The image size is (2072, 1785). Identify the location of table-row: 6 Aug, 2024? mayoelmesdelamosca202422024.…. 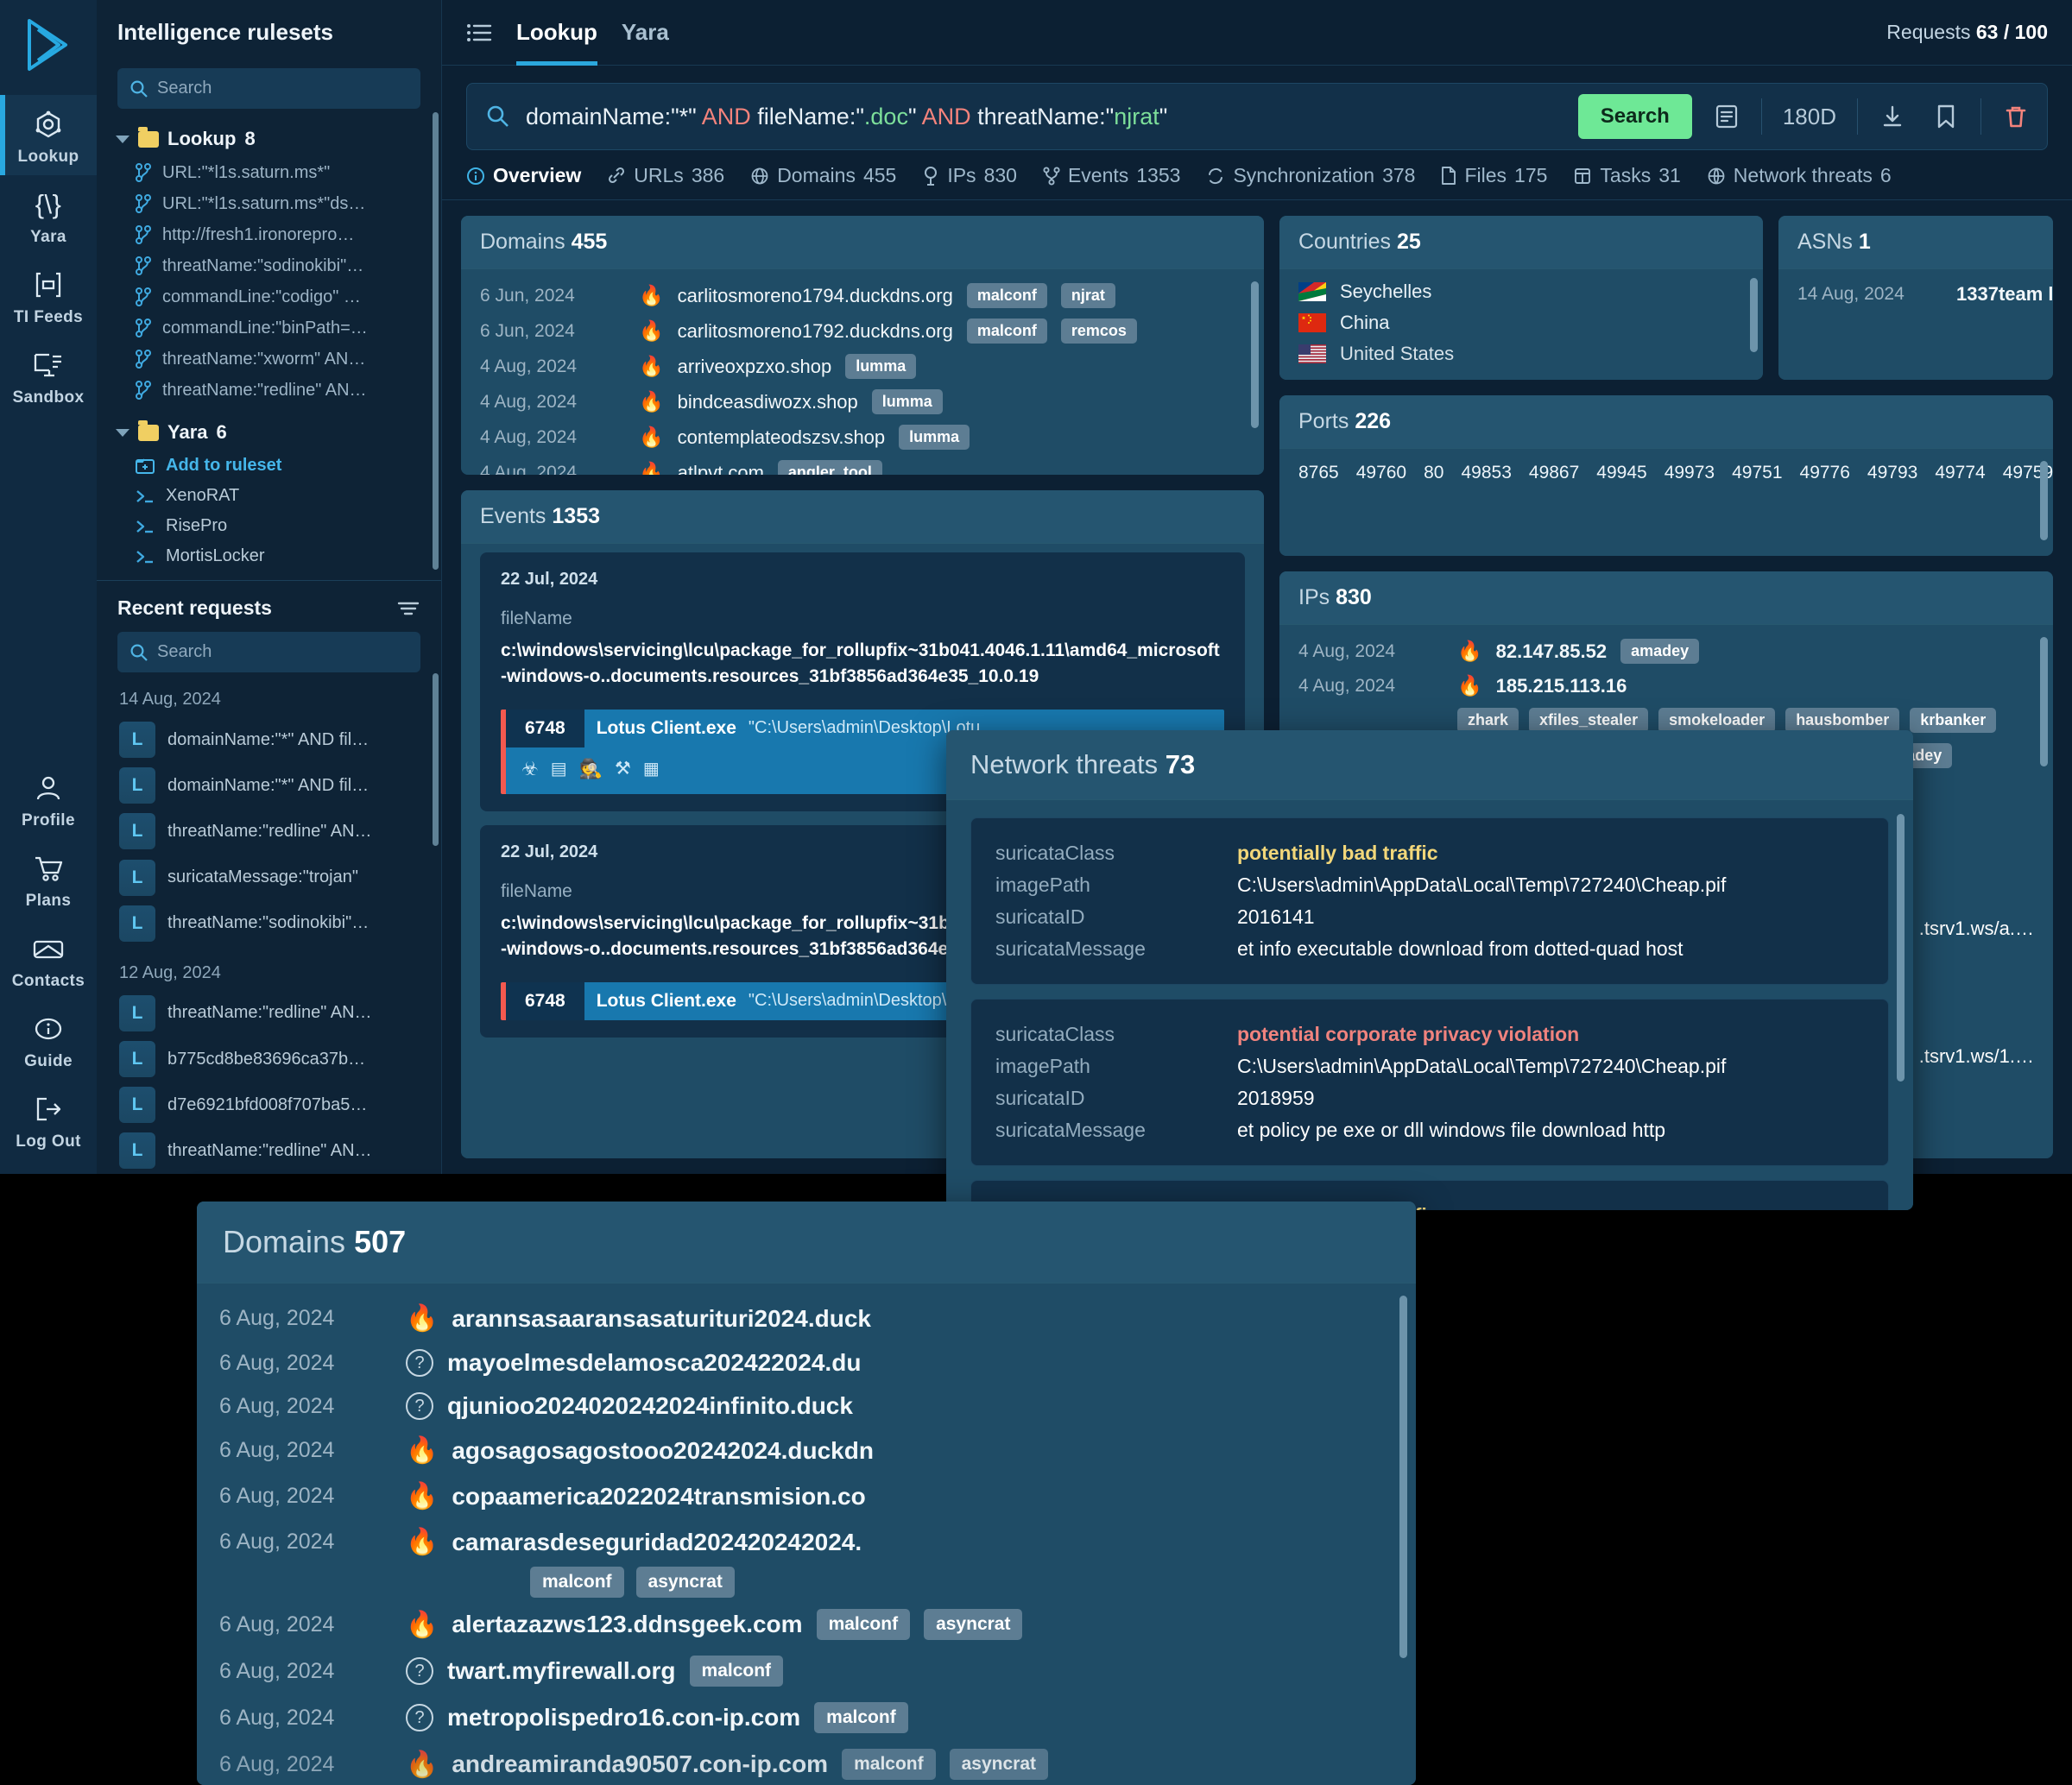
(806, 1363).